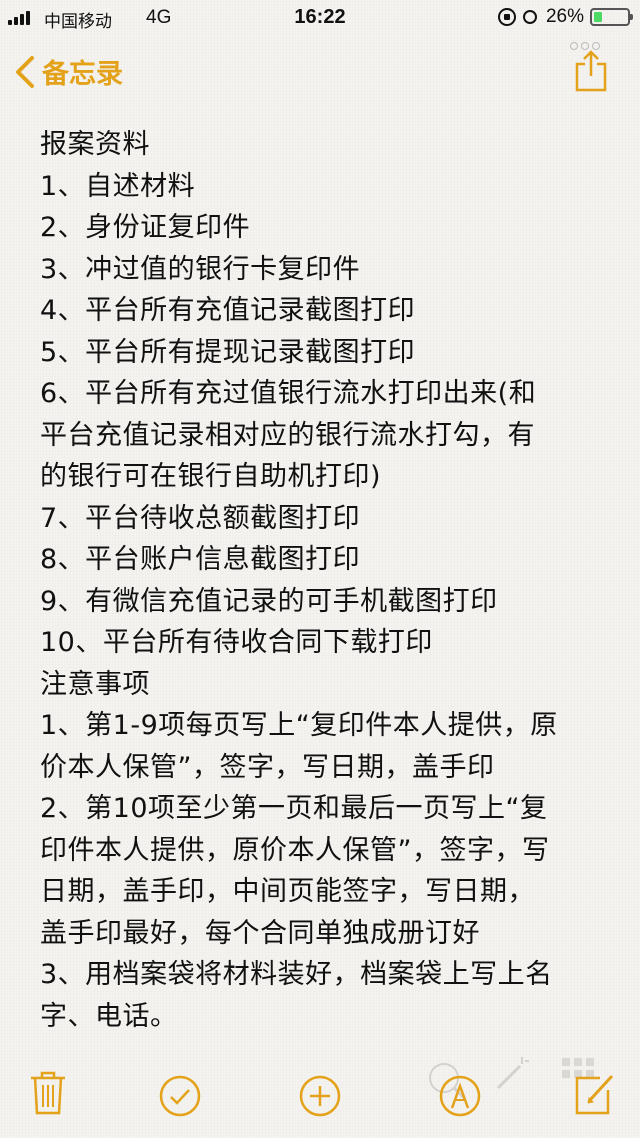  What do you see at coordinates (294, 808) in the screenshot?
I see `note-line: 2、第10项至少第一页和最后一页写上“复` at bounding box center [294, 808].